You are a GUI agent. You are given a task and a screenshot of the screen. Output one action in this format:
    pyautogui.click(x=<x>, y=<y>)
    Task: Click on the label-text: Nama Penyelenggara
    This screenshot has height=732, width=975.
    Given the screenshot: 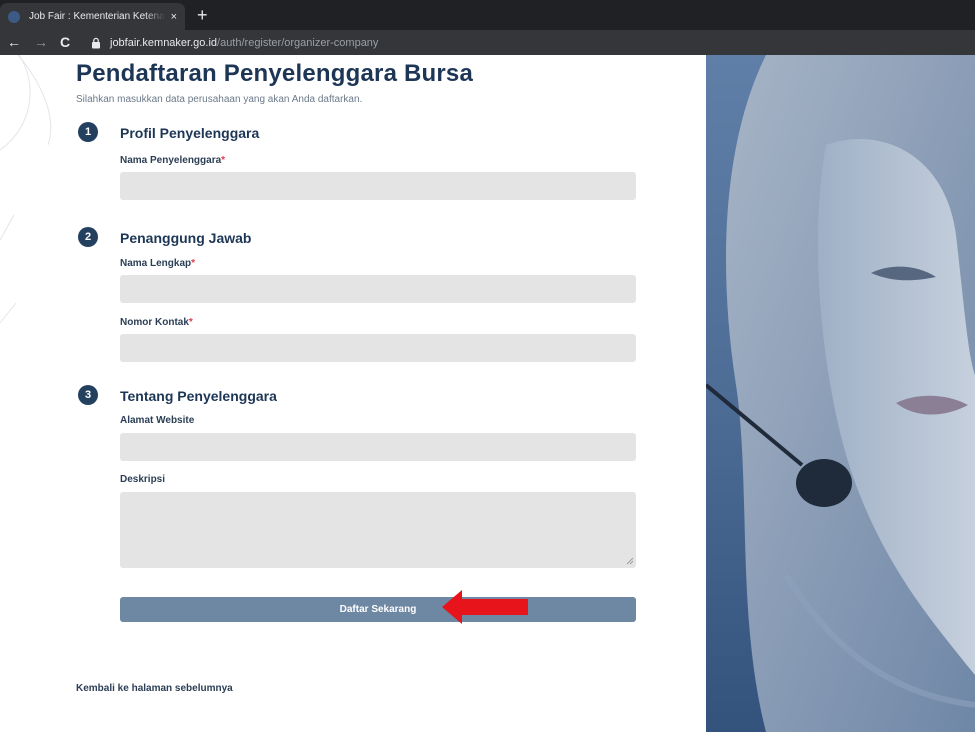 What is the action you would take?
    pyautogui.click(x=171, y=160)
    